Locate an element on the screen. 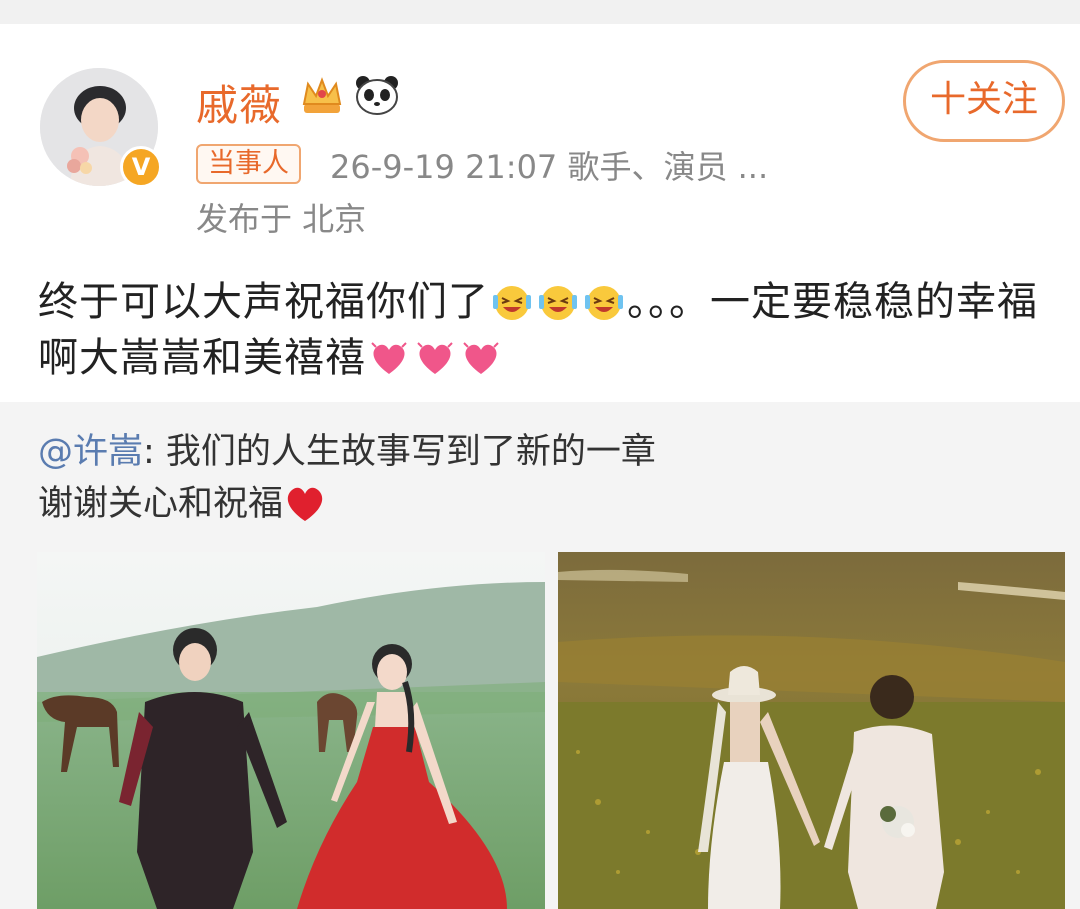 The height and width of the screenshot is (909, 1080). author-name: 戚薇 is located at coordinates (239, 102).